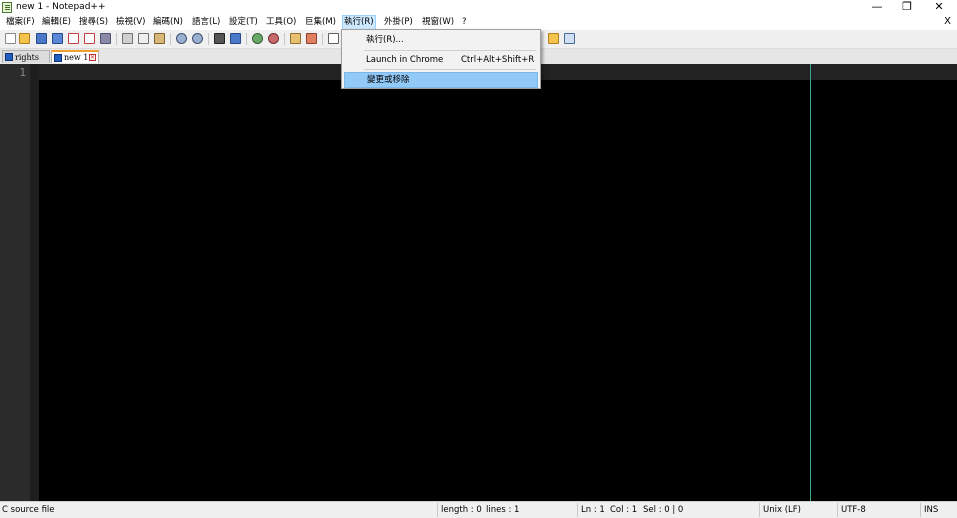  Describe the element at coordinates (41, 38) in the screenshot. I see `save-icon` at that location.